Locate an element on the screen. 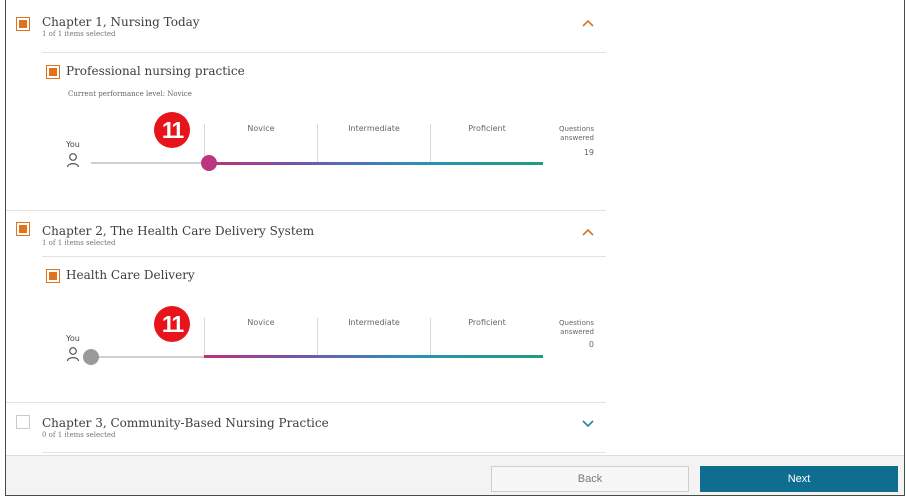  chevron-down-icon is located at coordinates (588, 425).